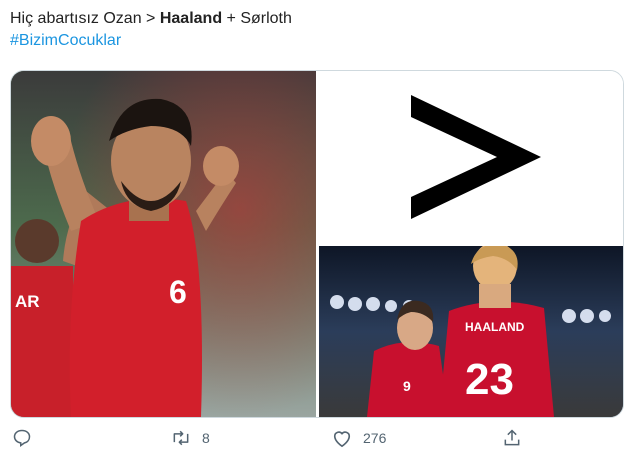 This screenshot has width=640, height=463. I want to click on background-player-text: AR, so click(27, 301).